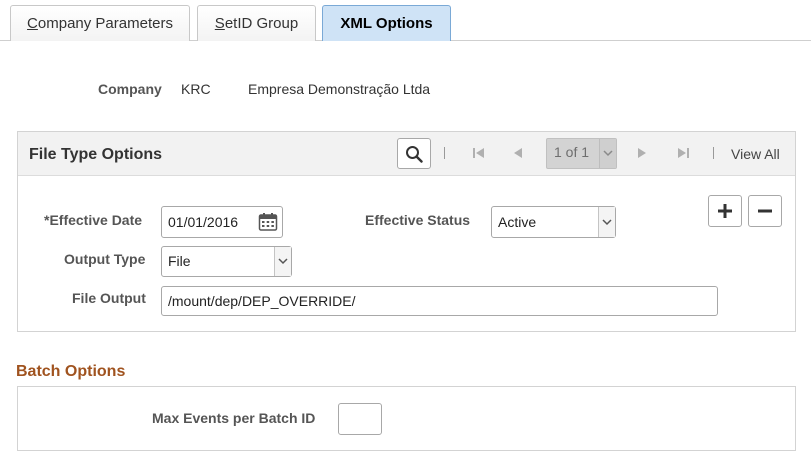 This screenshot has height=465, width=811. I want to click on calendar-icon, so click(268, 222).